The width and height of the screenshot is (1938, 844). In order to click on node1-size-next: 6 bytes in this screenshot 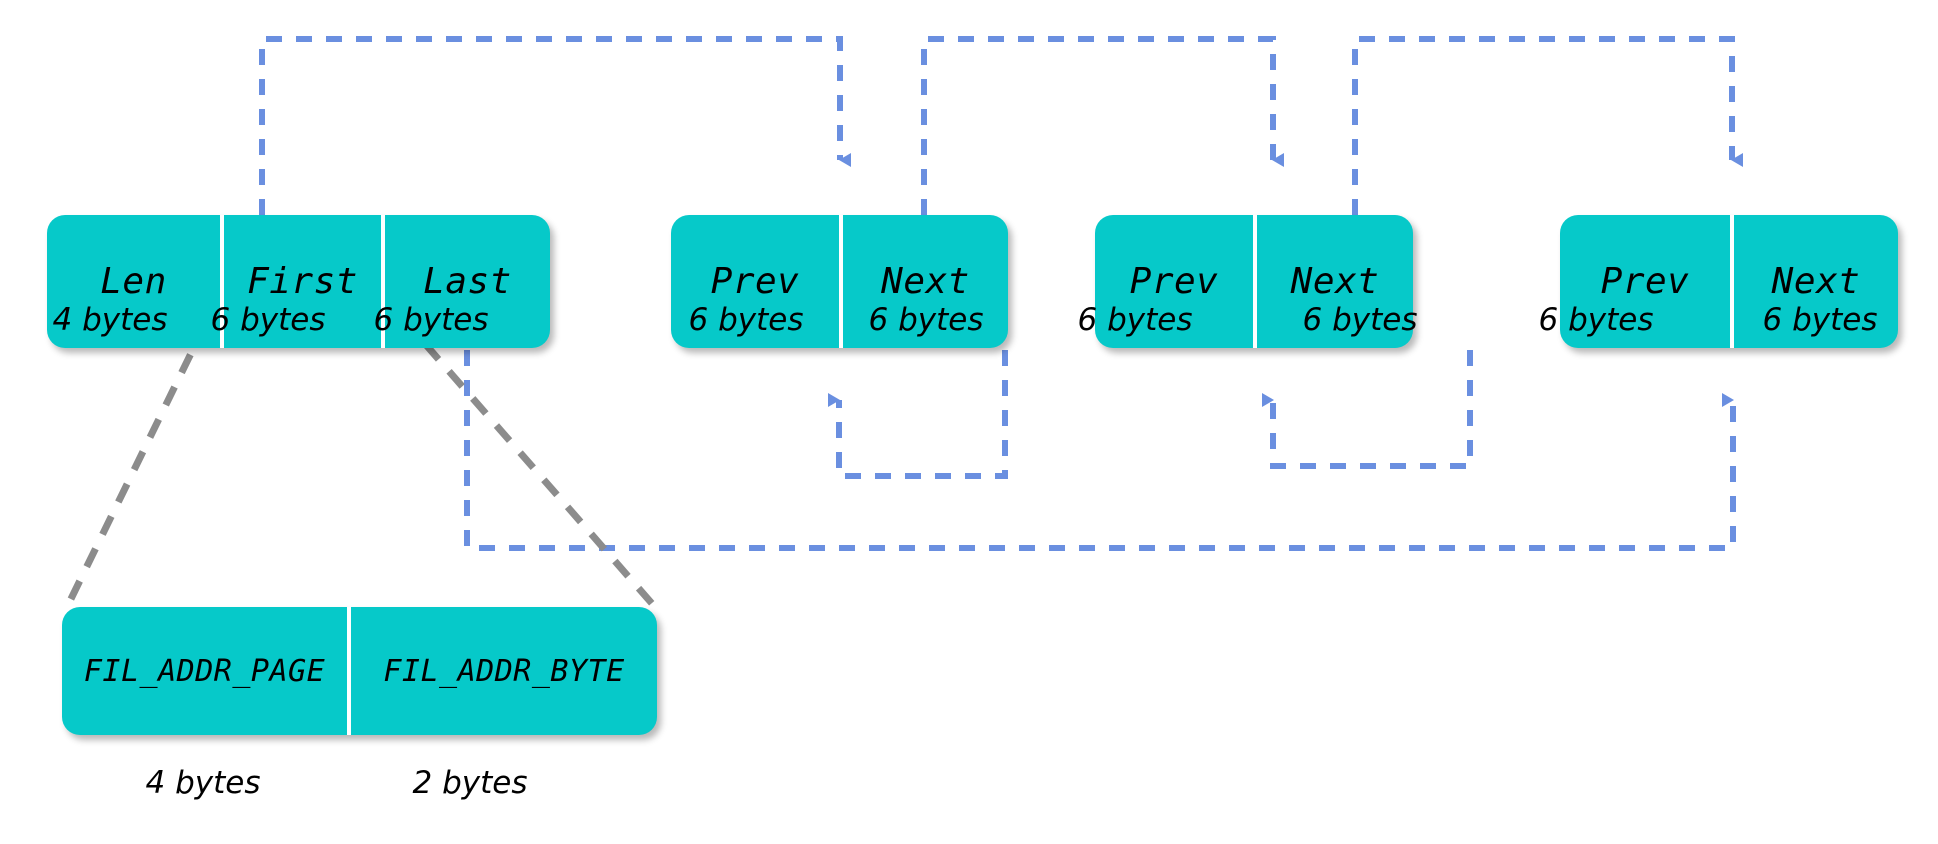, I will do `click(926, 320)`.